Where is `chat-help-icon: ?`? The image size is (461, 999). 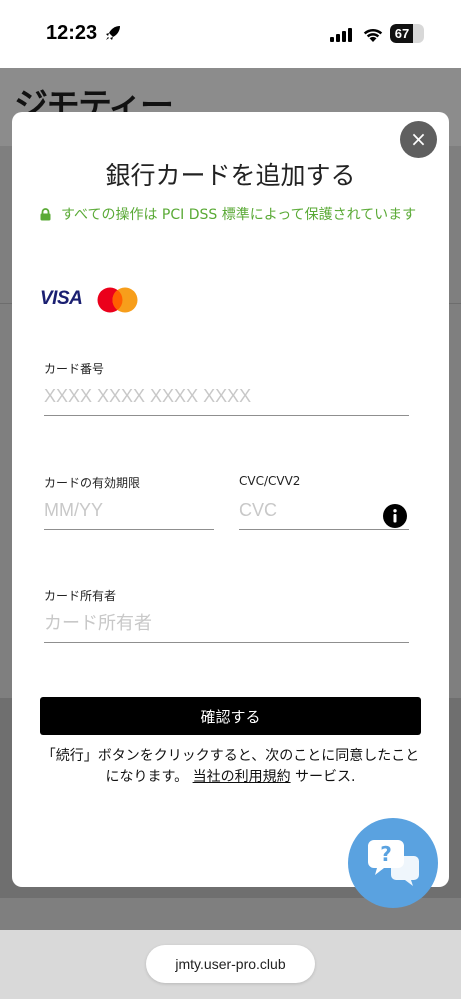 chat-help-icon: ? is located at coordinates (393, 863).